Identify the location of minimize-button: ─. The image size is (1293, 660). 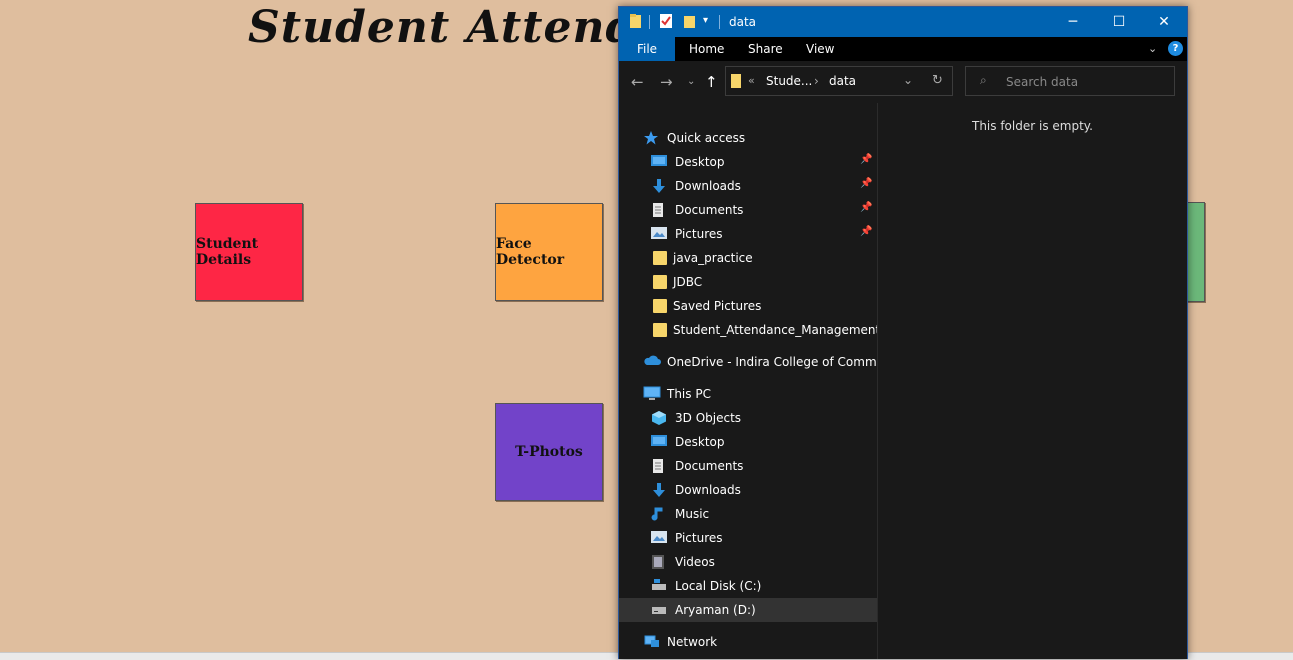
(1073, 22).